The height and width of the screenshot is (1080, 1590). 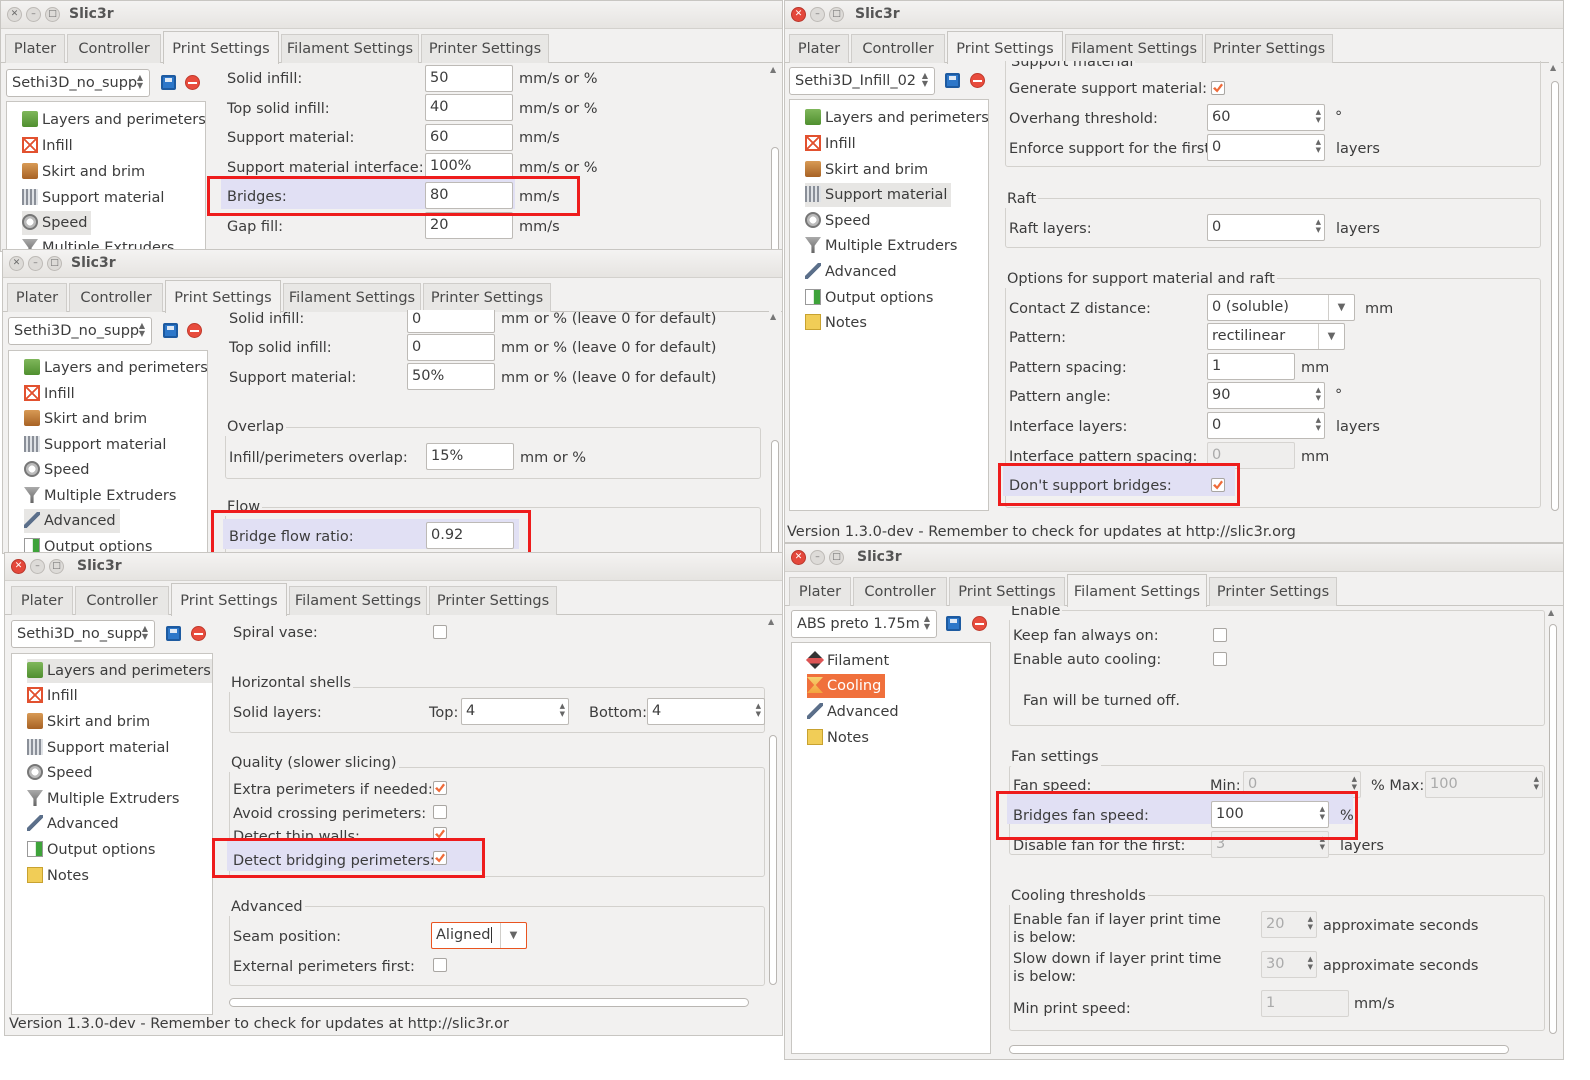 I want to click on gap-fill-input: 20, so click(x=469, y=225).